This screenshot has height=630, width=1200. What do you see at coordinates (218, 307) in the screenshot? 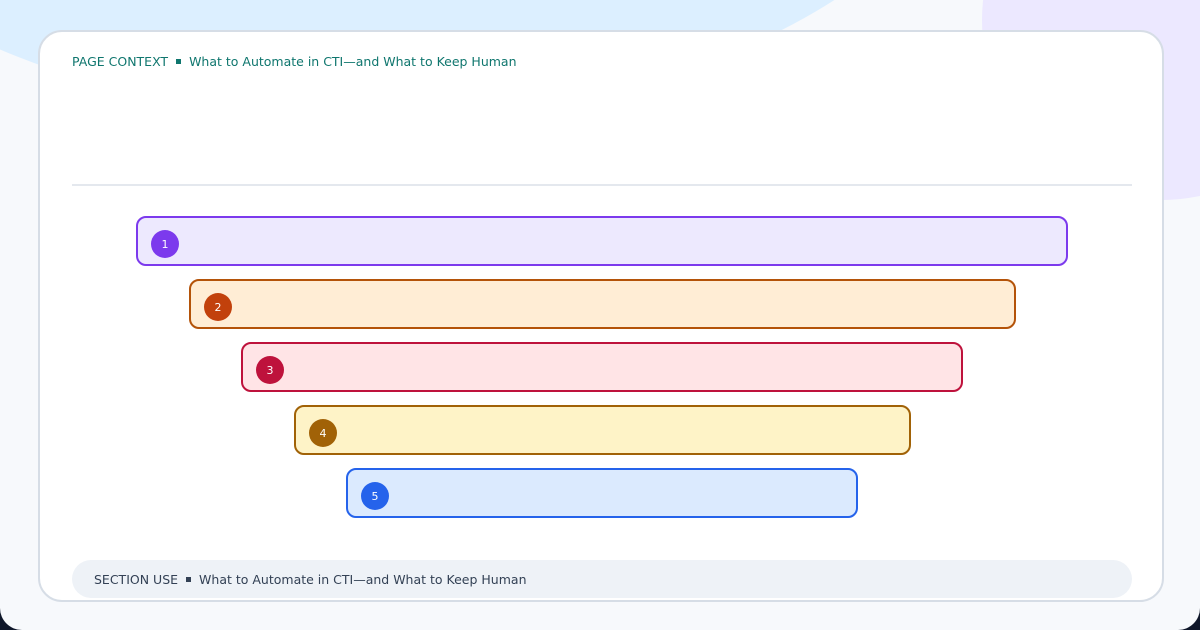
I see `stage-number-badge: 2` at bounding box center [218, 307].